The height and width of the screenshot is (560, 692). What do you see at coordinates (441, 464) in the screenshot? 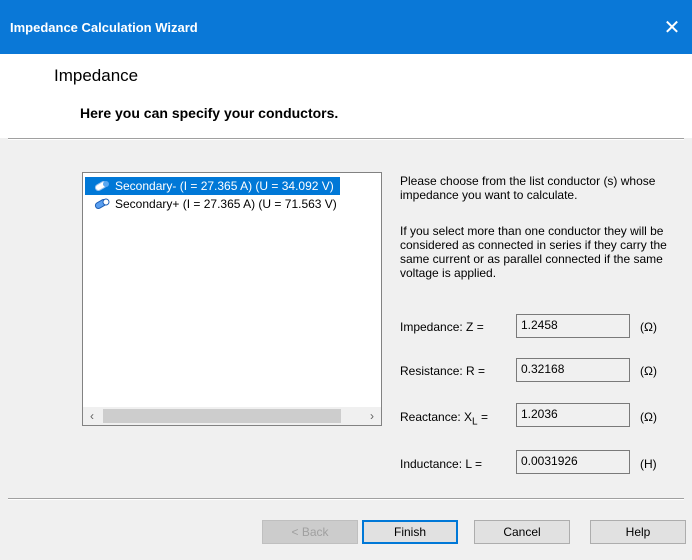
I see `inductance-label: Inductance: L =` at bounding box center [441, 464].